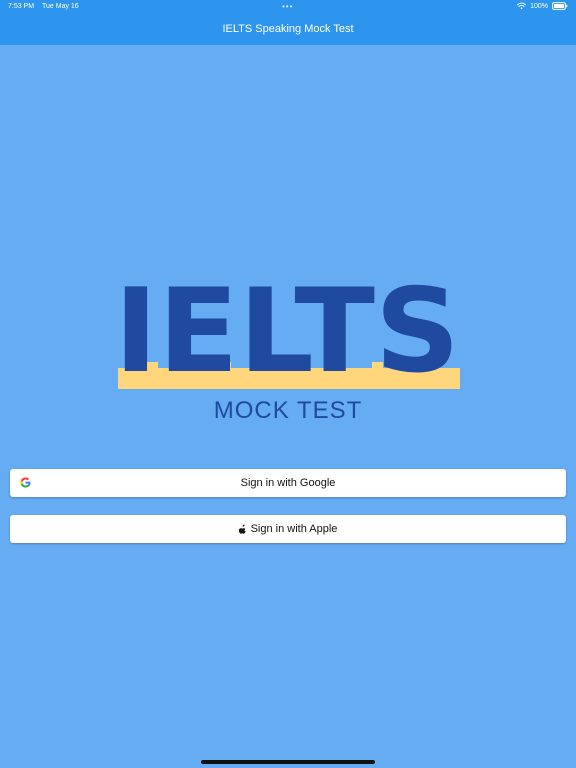  Describe the element at coordinates (522, 6) in the screenshot. I see `wifi-icon` at that location.